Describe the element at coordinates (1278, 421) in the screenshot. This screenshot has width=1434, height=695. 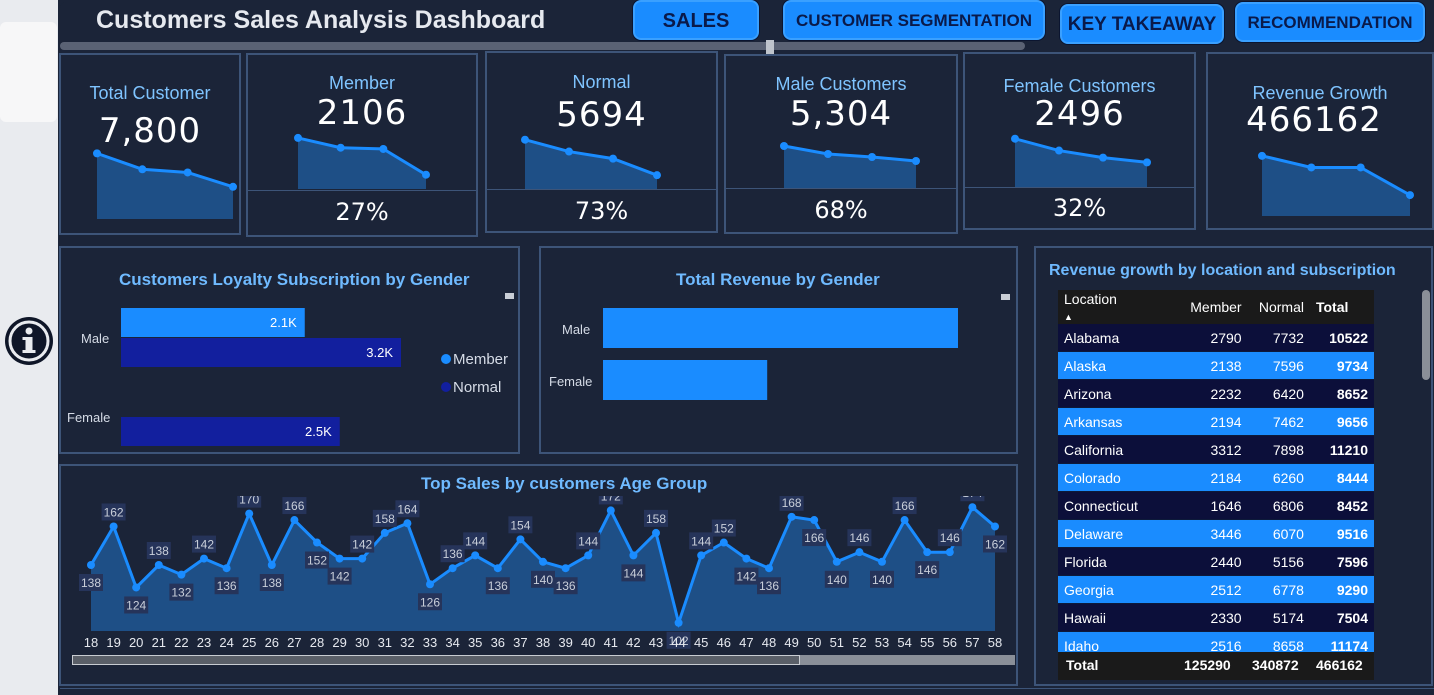
I see `cell-normal: 7462` at that location.